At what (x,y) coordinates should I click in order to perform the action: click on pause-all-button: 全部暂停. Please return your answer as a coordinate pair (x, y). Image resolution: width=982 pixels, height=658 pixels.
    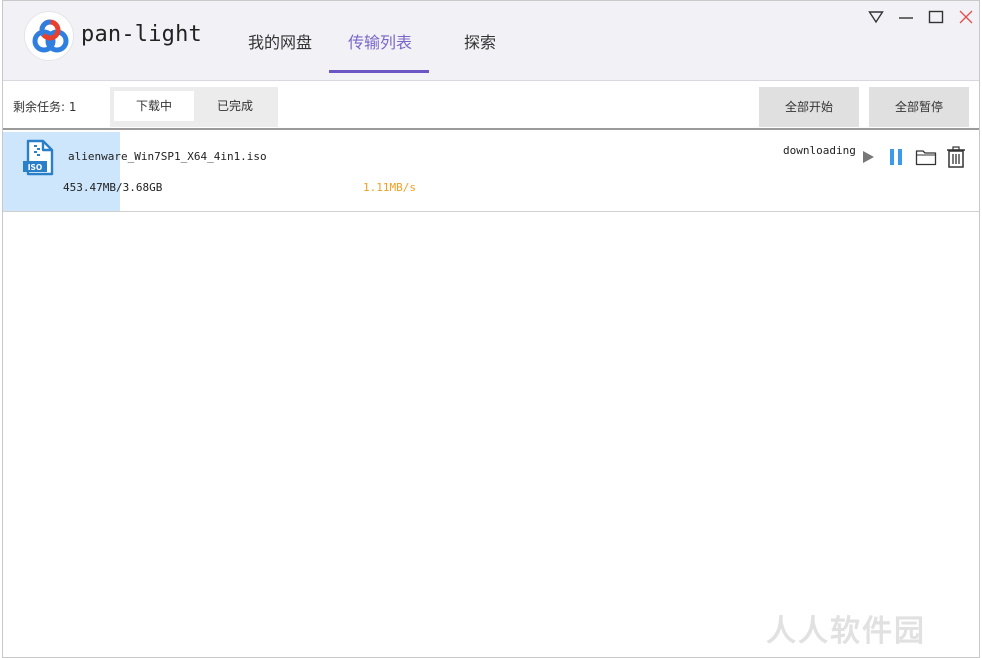
    Looking at the image, I should click on (919, 107).